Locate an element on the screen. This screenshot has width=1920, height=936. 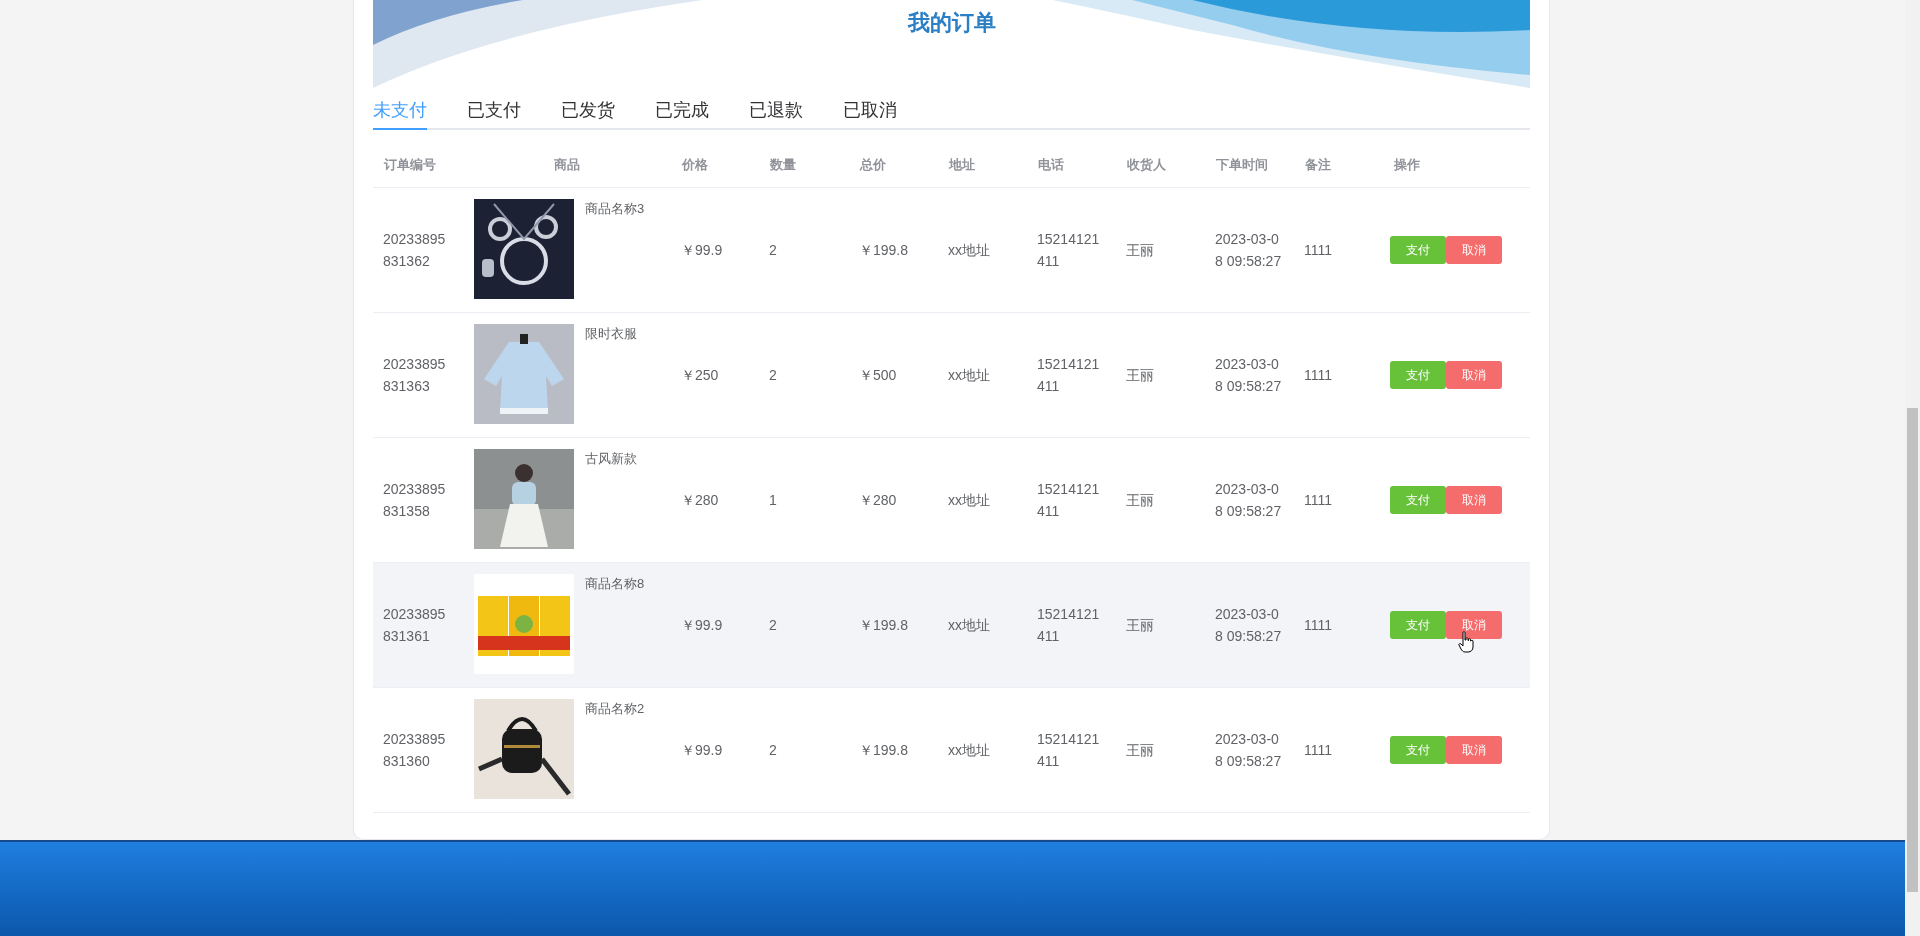
price: ￥280 is located at coordinates (700, 500).